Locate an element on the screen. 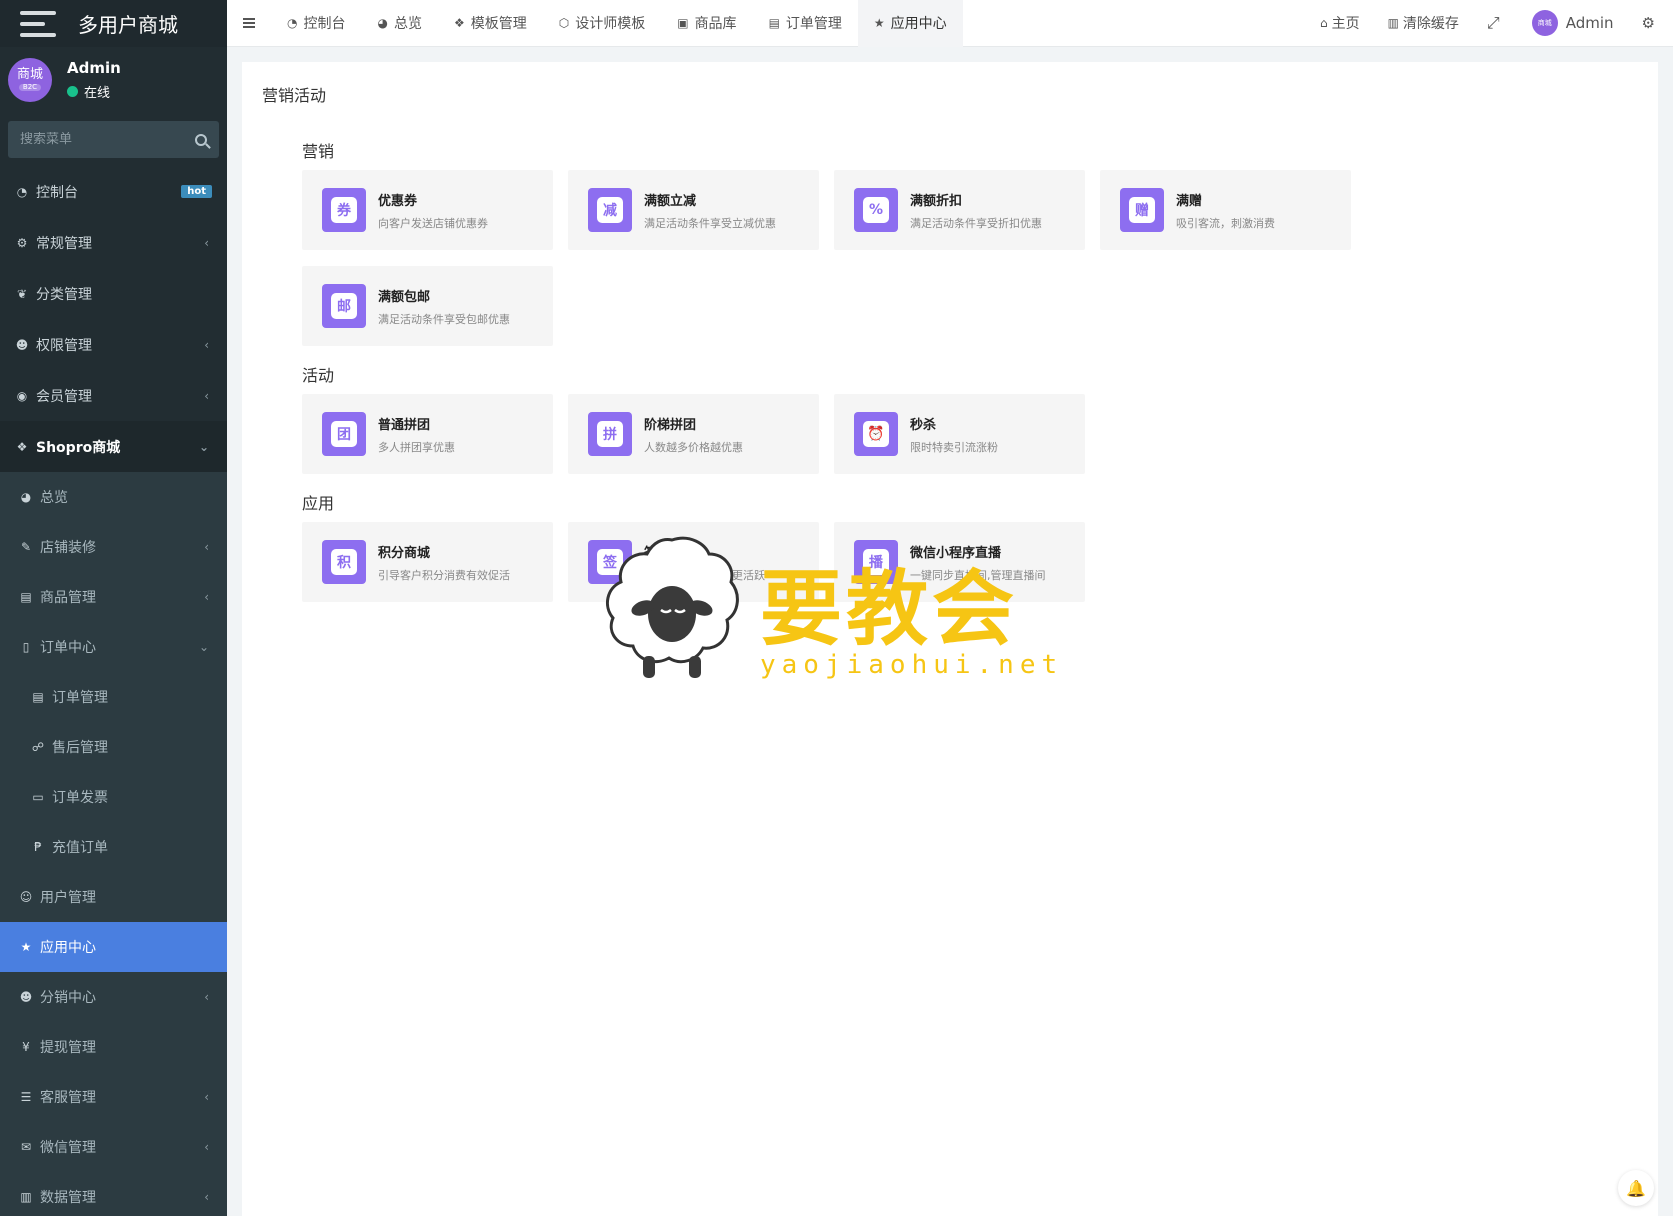  sidebar-item-withdraw: ¥ 提现管理 is located at coordinates (113, 1047).